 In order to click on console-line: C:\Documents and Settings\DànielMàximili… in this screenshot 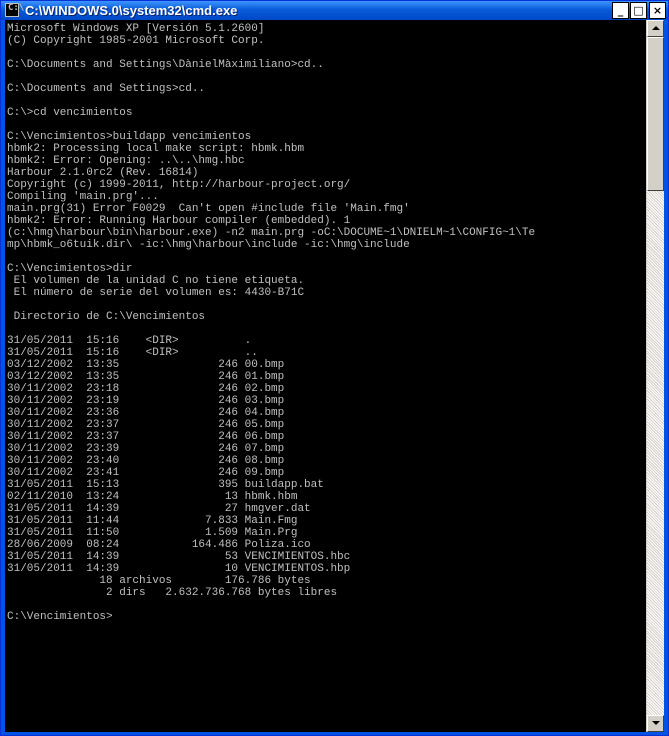, I will do `click(165, 65)`.